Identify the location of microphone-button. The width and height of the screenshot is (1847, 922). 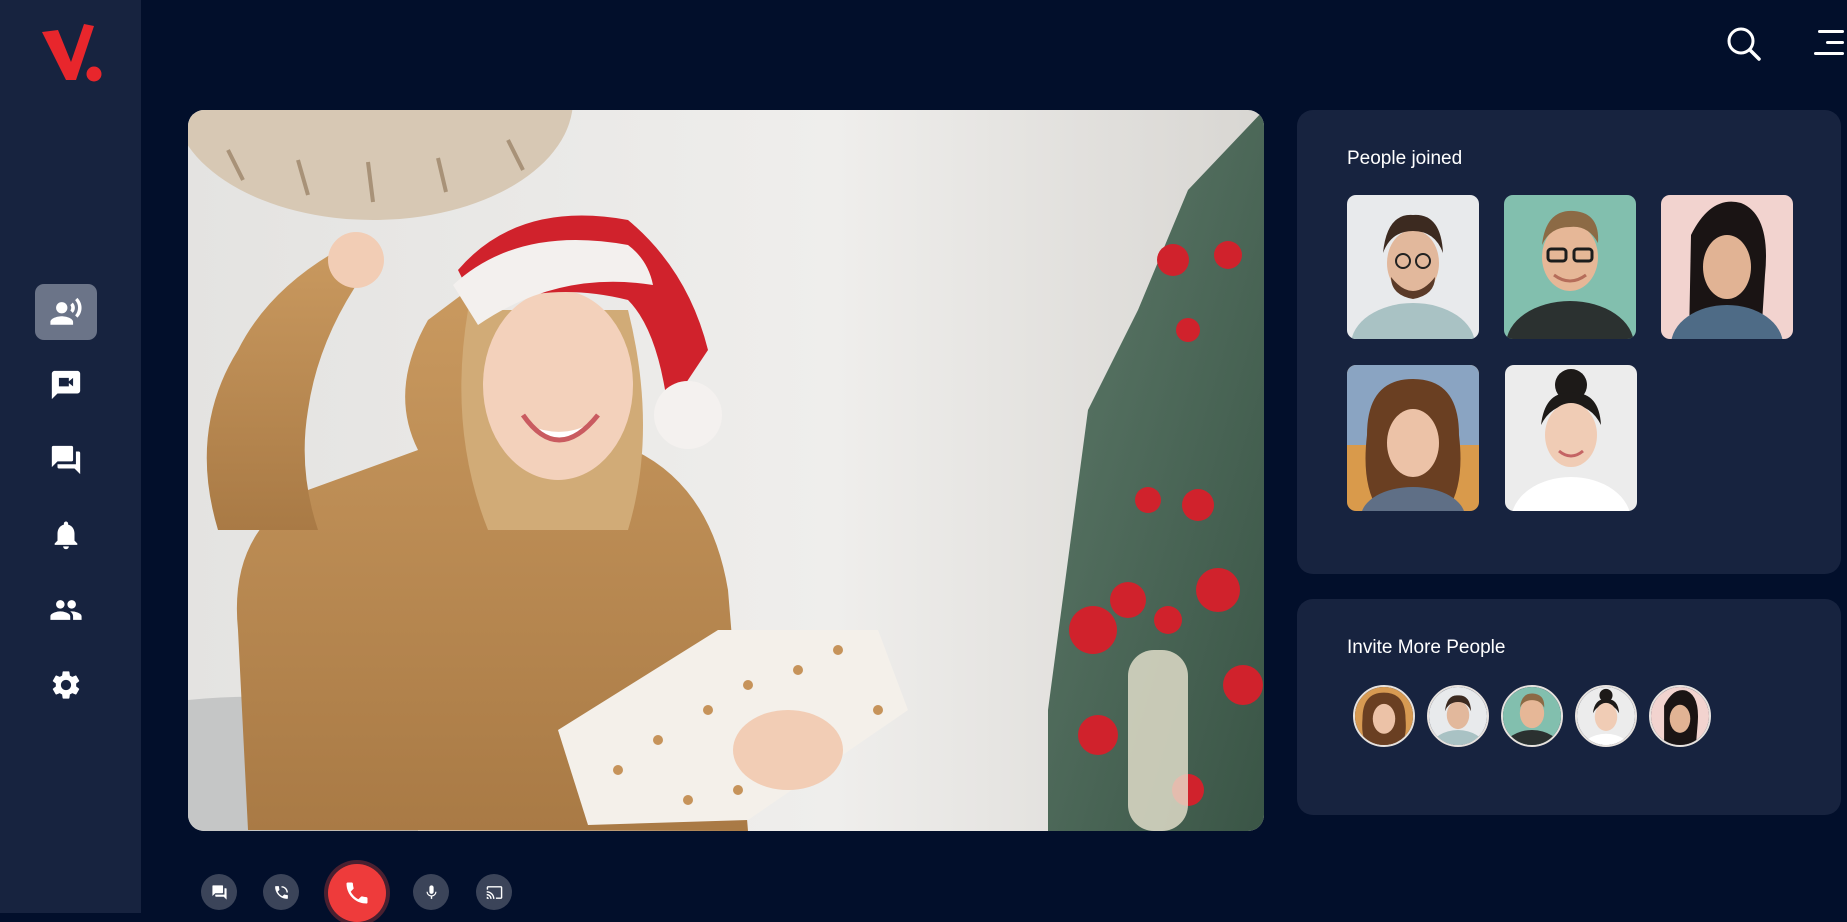
(431, 892).